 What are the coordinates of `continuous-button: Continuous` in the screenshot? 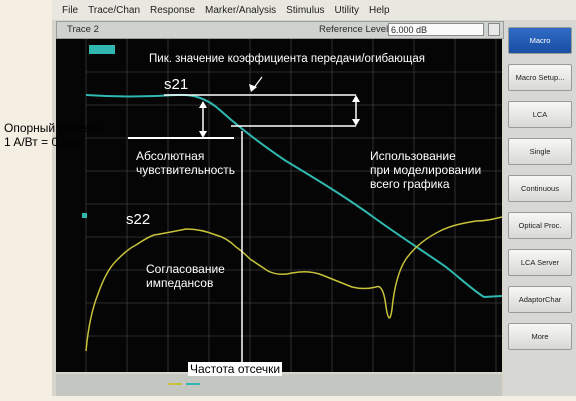 It's located at (540, 188).